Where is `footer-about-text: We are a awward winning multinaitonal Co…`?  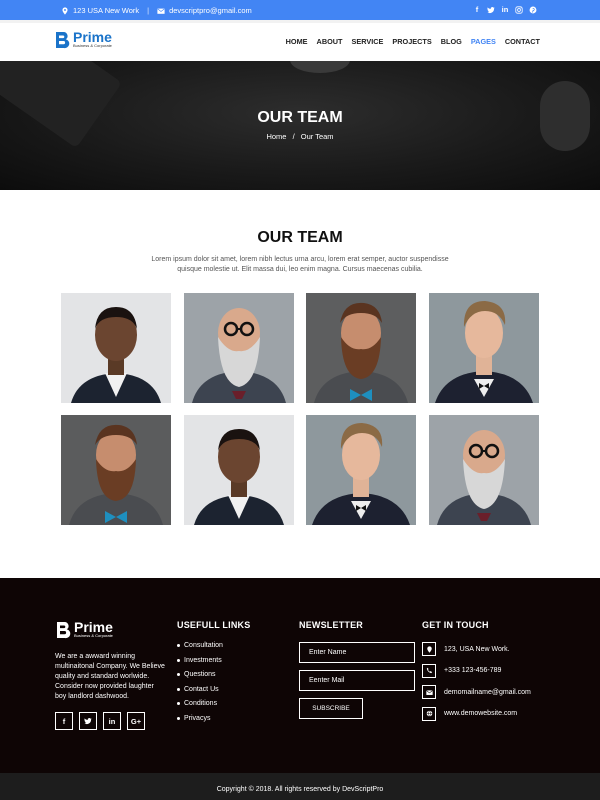 footer-about-text: We are a awward winning multinaitonal Co… is located at coordinates (110, 676).